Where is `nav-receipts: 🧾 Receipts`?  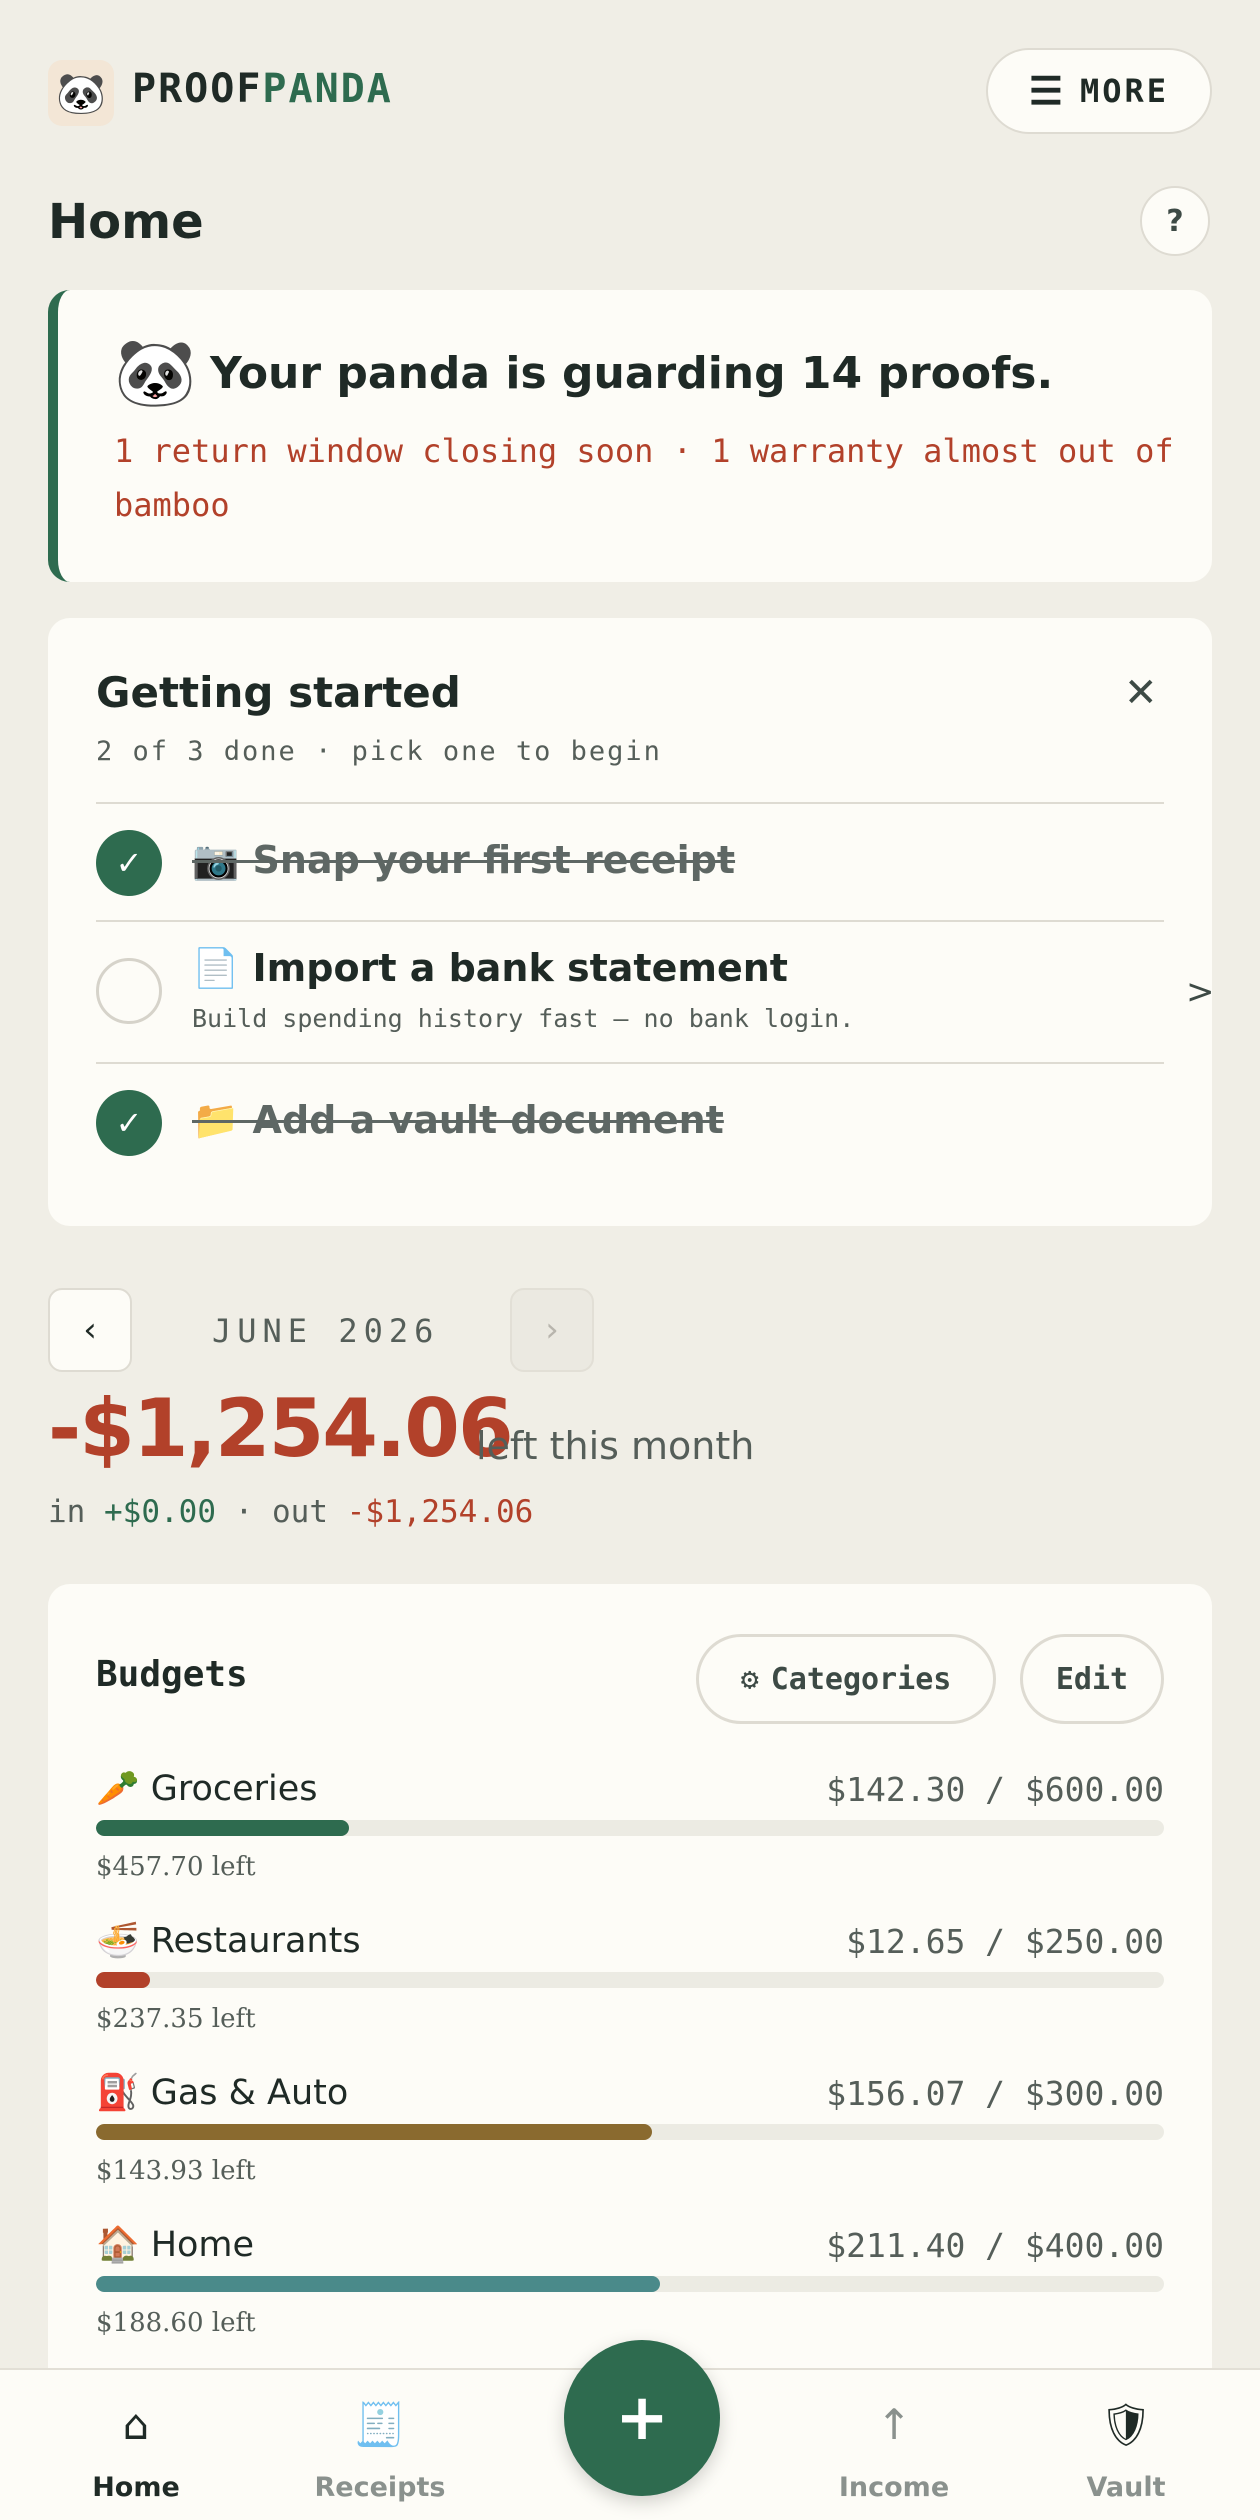 nav-receipts: 🧾 Receipts is located at coordinates (380, 2451).